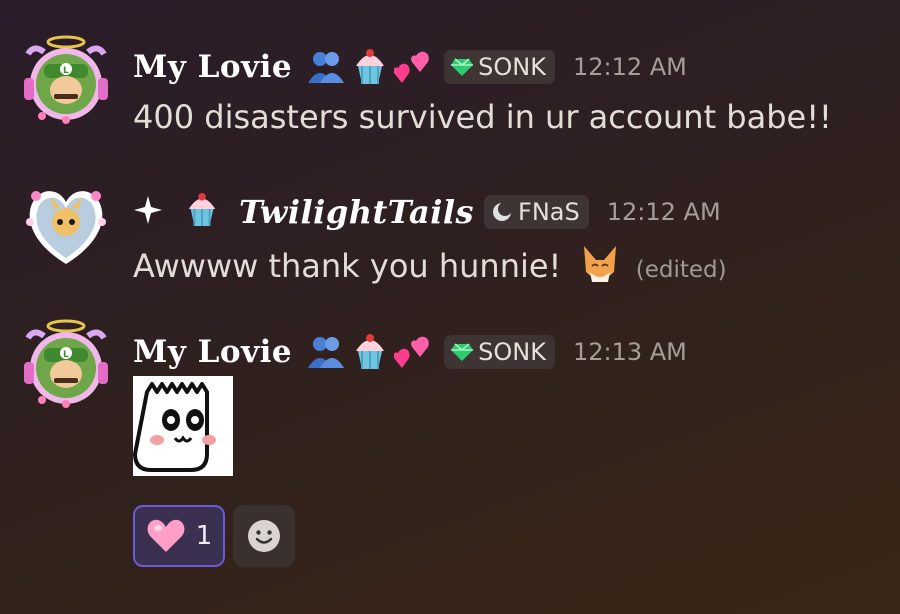 The height and width of the screenshot is (614, 900). What do you see at coordinates (174, 427) in the screenshot?
I see `sticker-image` at bounding box center [174, 427].